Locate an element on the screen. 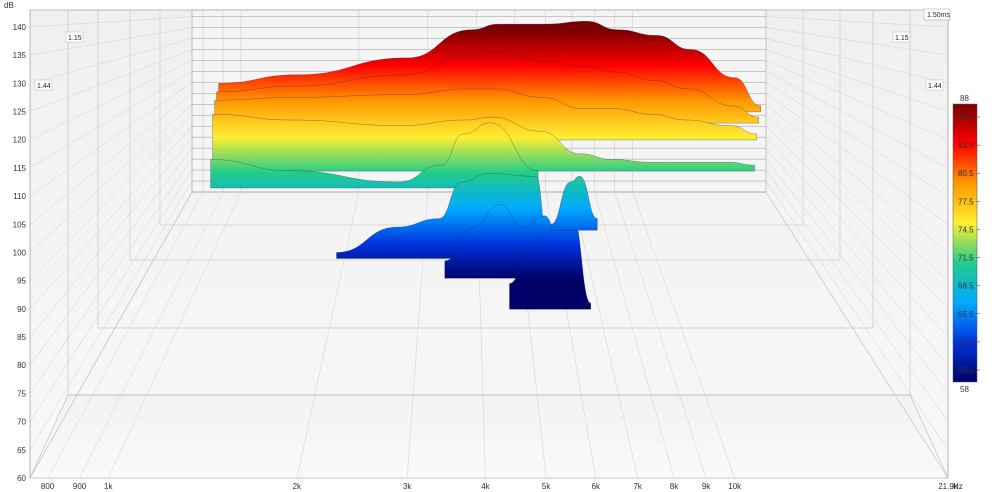 This screenshot has height=492, width=1000. y-tick-label: 85 is located at coordinates (21, 337).